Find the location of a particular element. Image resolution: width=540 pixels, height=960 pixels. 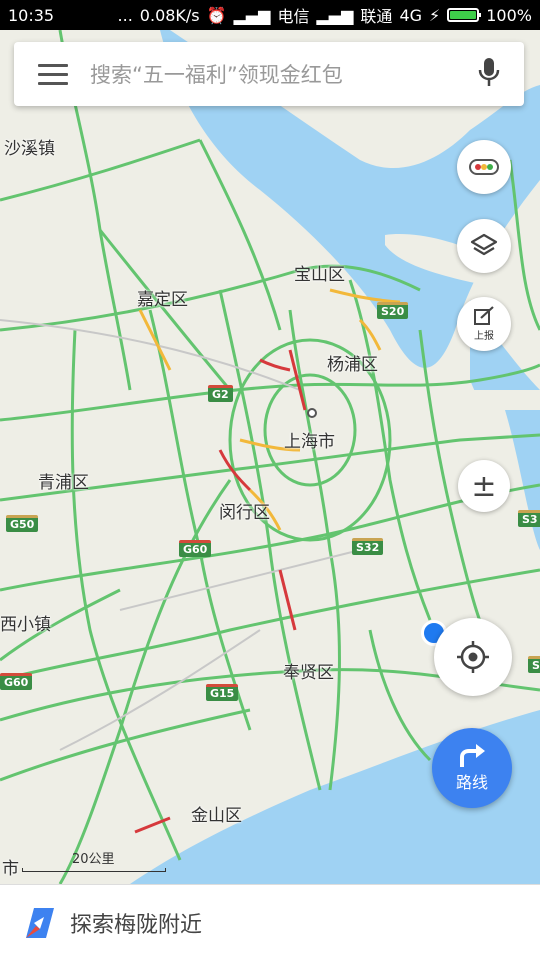

zoom-button: ± is located at coordinates (484, 486).